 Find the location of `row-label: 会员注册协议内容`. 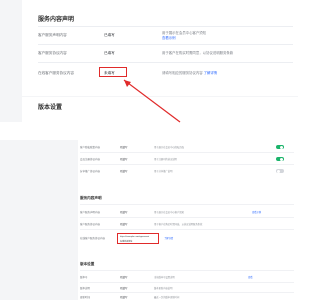

row-label: 会员注册协议内容 is located at coordinates (90, 159).